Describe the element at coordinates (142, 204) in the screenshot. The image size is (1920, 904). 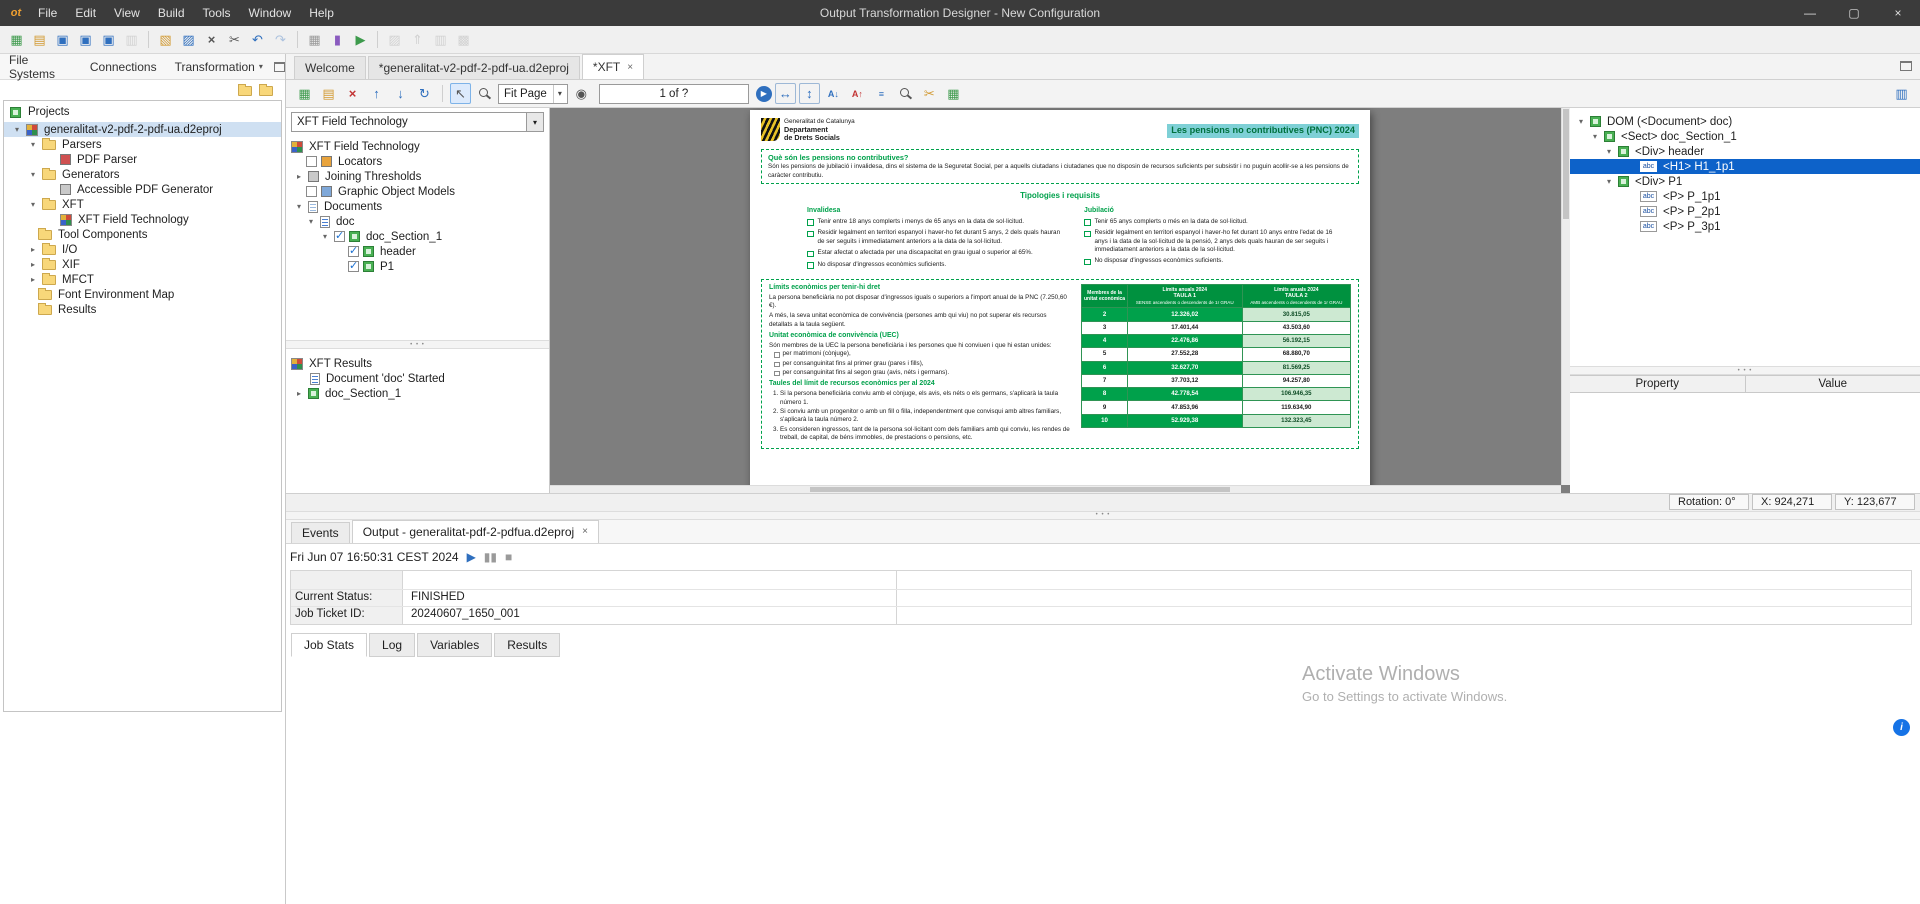
I see `tree-item-xft: XFT` at that location.